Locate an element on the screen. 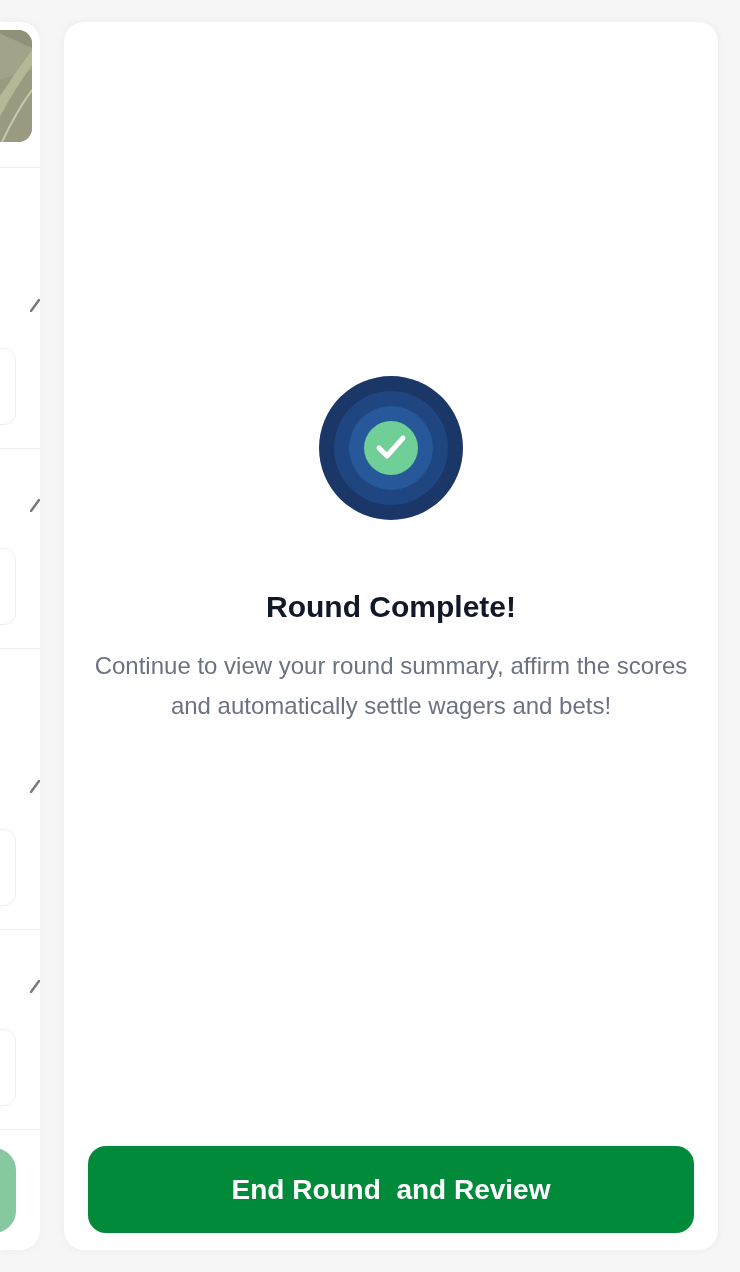 The width and height of the screenshot is (740, 1272). end-round-button: End Round and Review is located at coordinates (391, 1189).